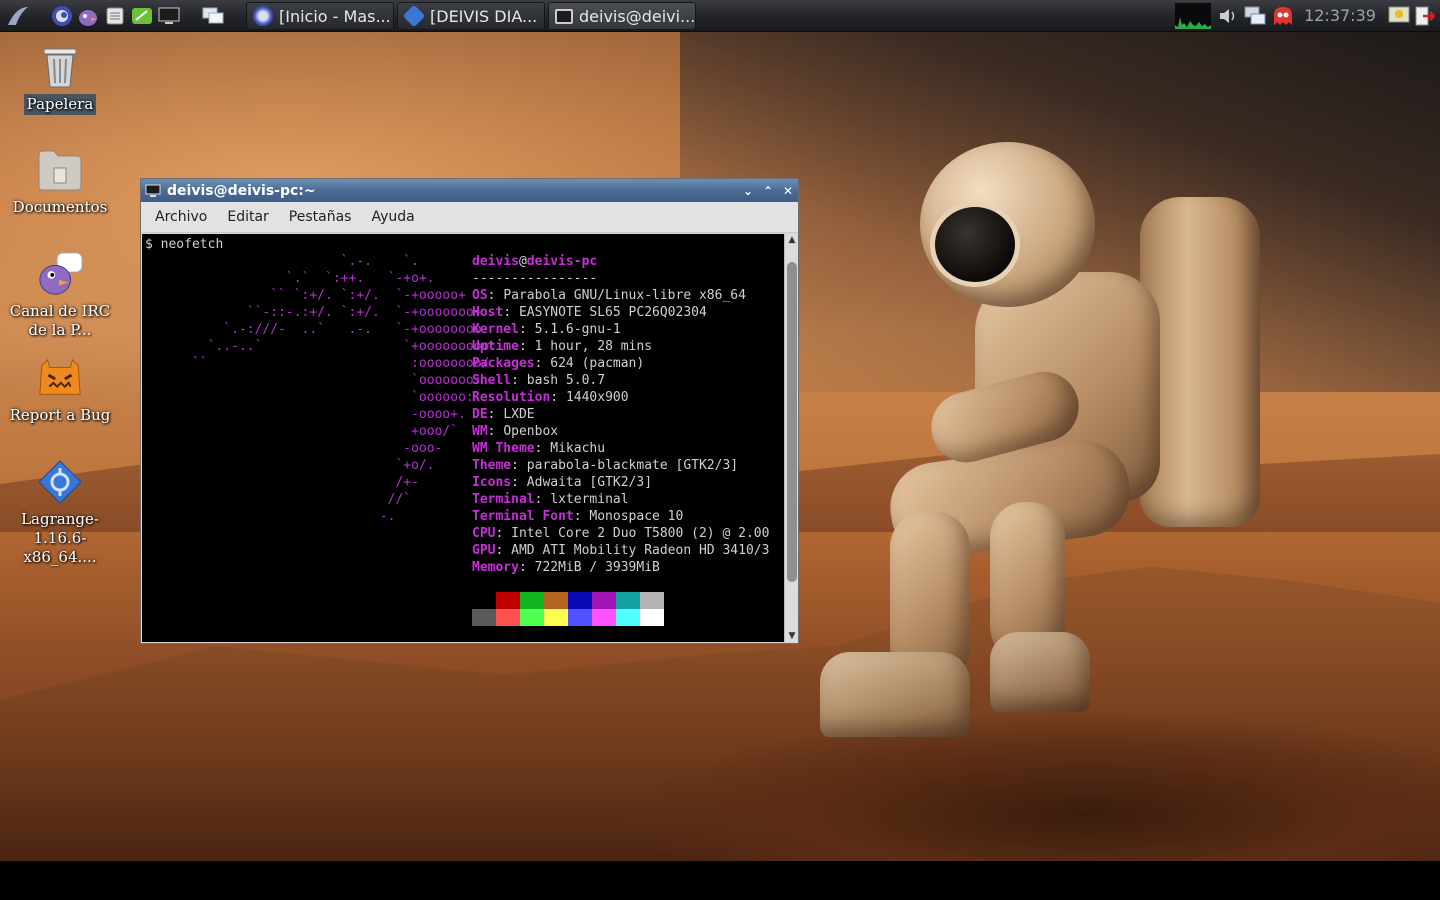 This screenshot has height=900, width=1440. I want to click on info-line: CPU: Intel Core 2 Duo T5800 (2) @ 2.00, so click(621, 533).